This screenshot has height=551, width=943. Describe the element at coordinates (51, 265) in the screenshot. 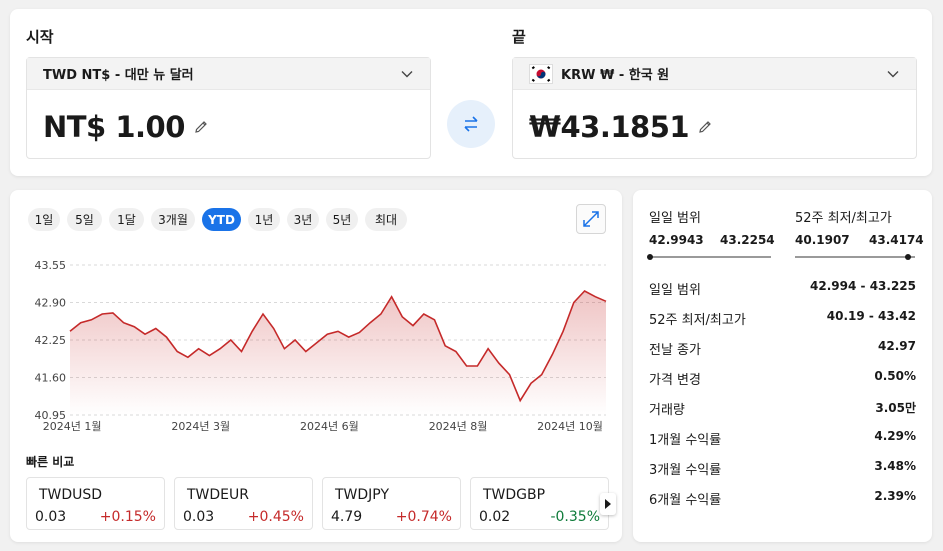

I see `y-tick-label: 43.55` at that location.